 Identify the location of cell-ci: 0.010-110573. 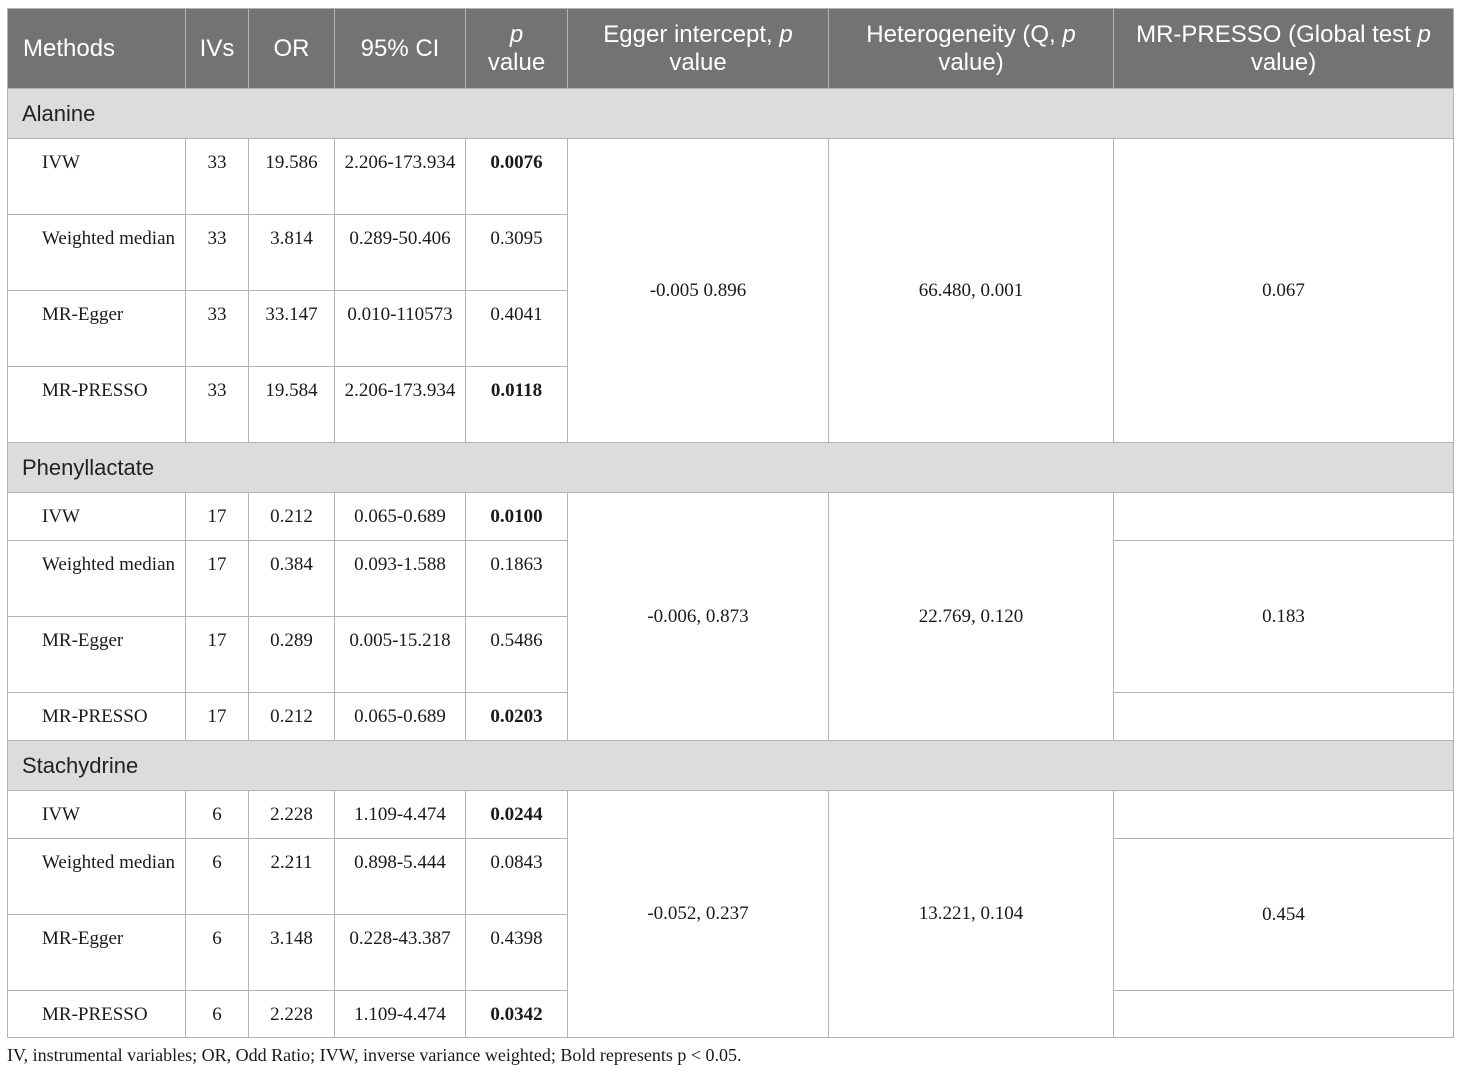
(400, 328).